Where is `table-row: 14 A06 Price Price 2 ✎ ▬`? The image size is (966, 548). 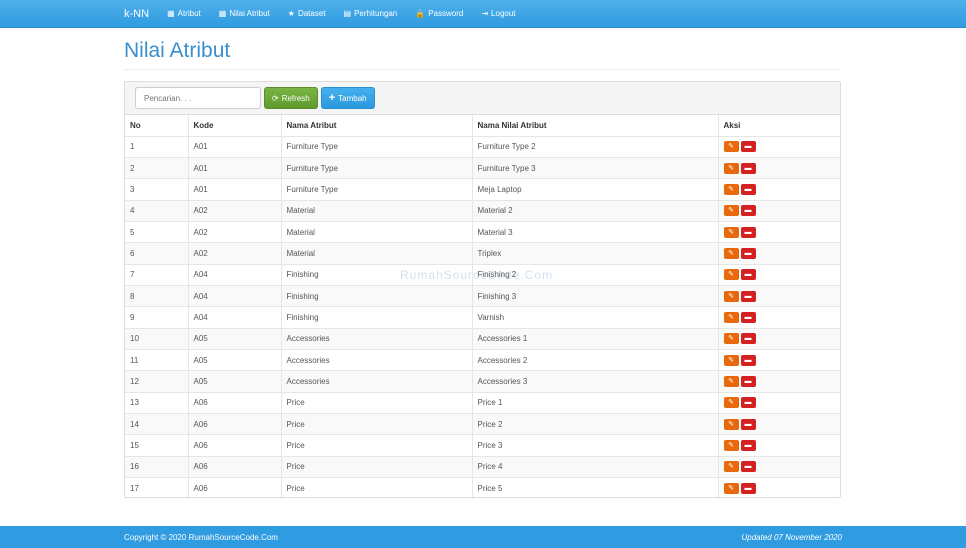
table-row: 14 A06 Price Price 2 ✎ ▬ is located at coordinates (482, 423).